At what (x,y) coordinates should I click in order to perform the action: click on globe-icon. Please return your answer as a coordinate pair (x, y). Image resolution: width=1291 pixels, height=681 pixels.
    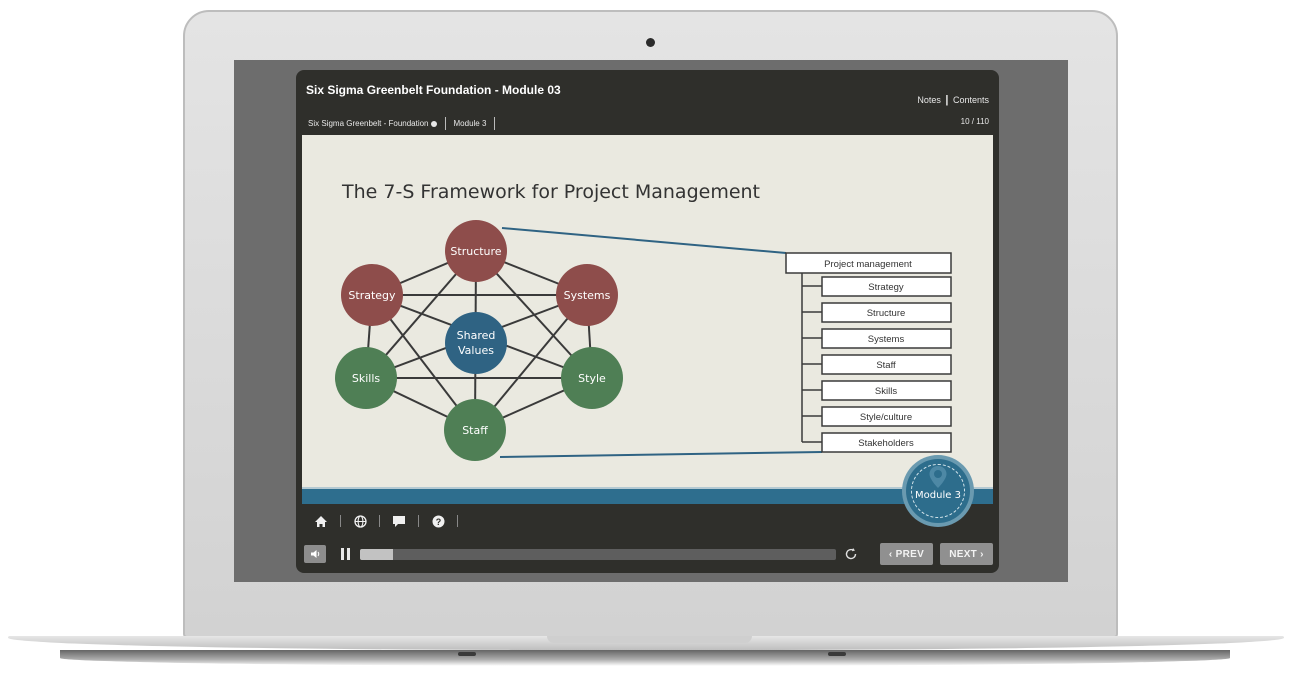
    Looking at the image, I should click on (360, 521).